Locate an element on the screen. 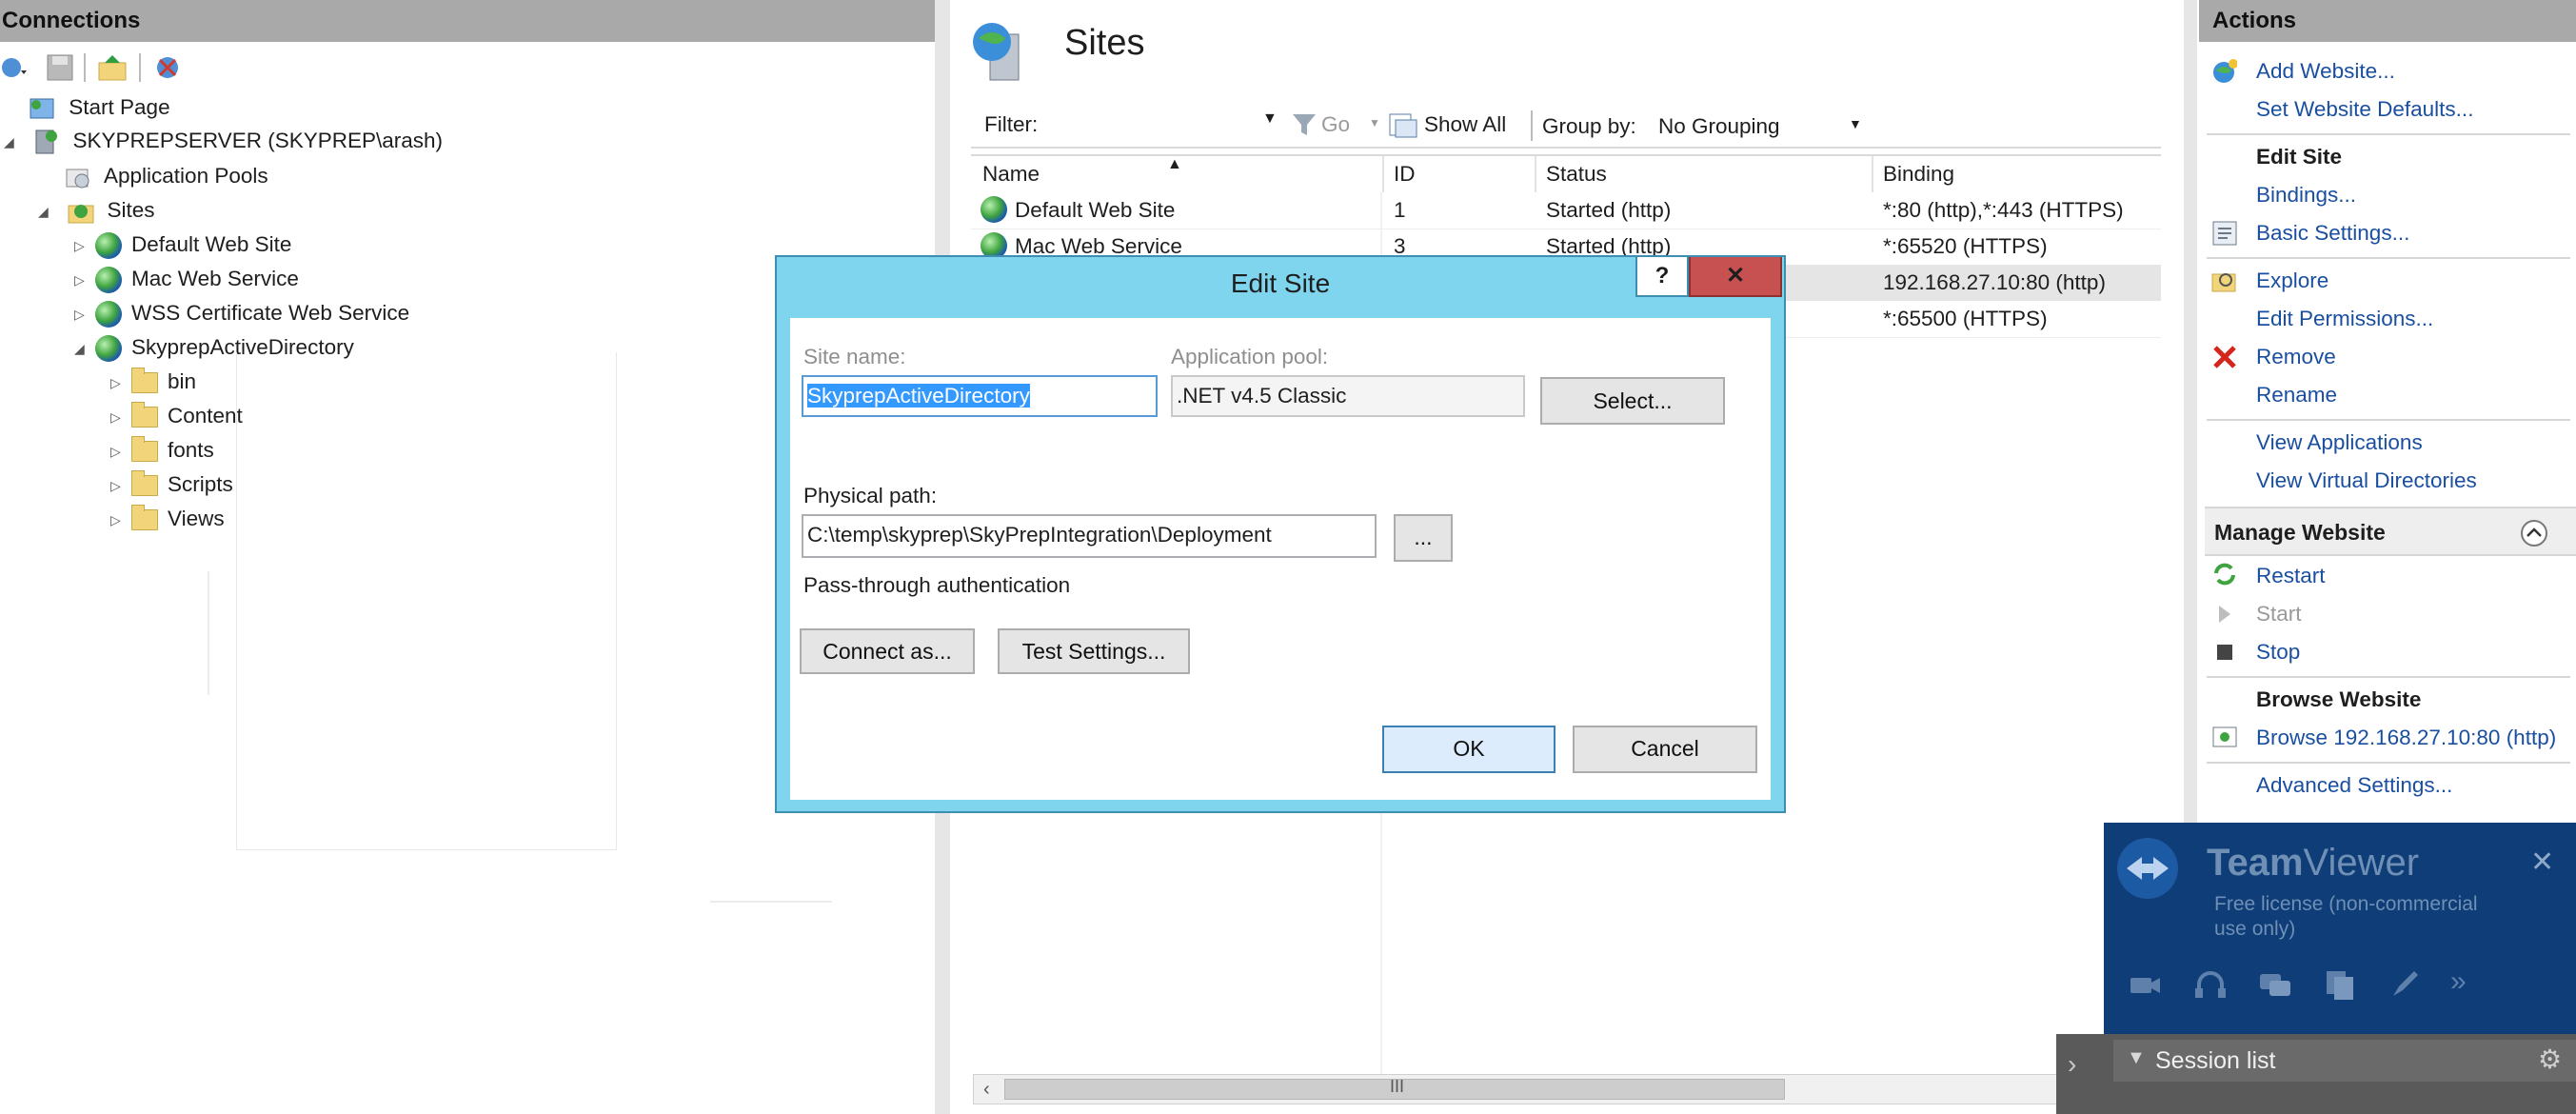 The image size is (2576, 1114). action-remove: Remove is located at coordinates (2296, 357).